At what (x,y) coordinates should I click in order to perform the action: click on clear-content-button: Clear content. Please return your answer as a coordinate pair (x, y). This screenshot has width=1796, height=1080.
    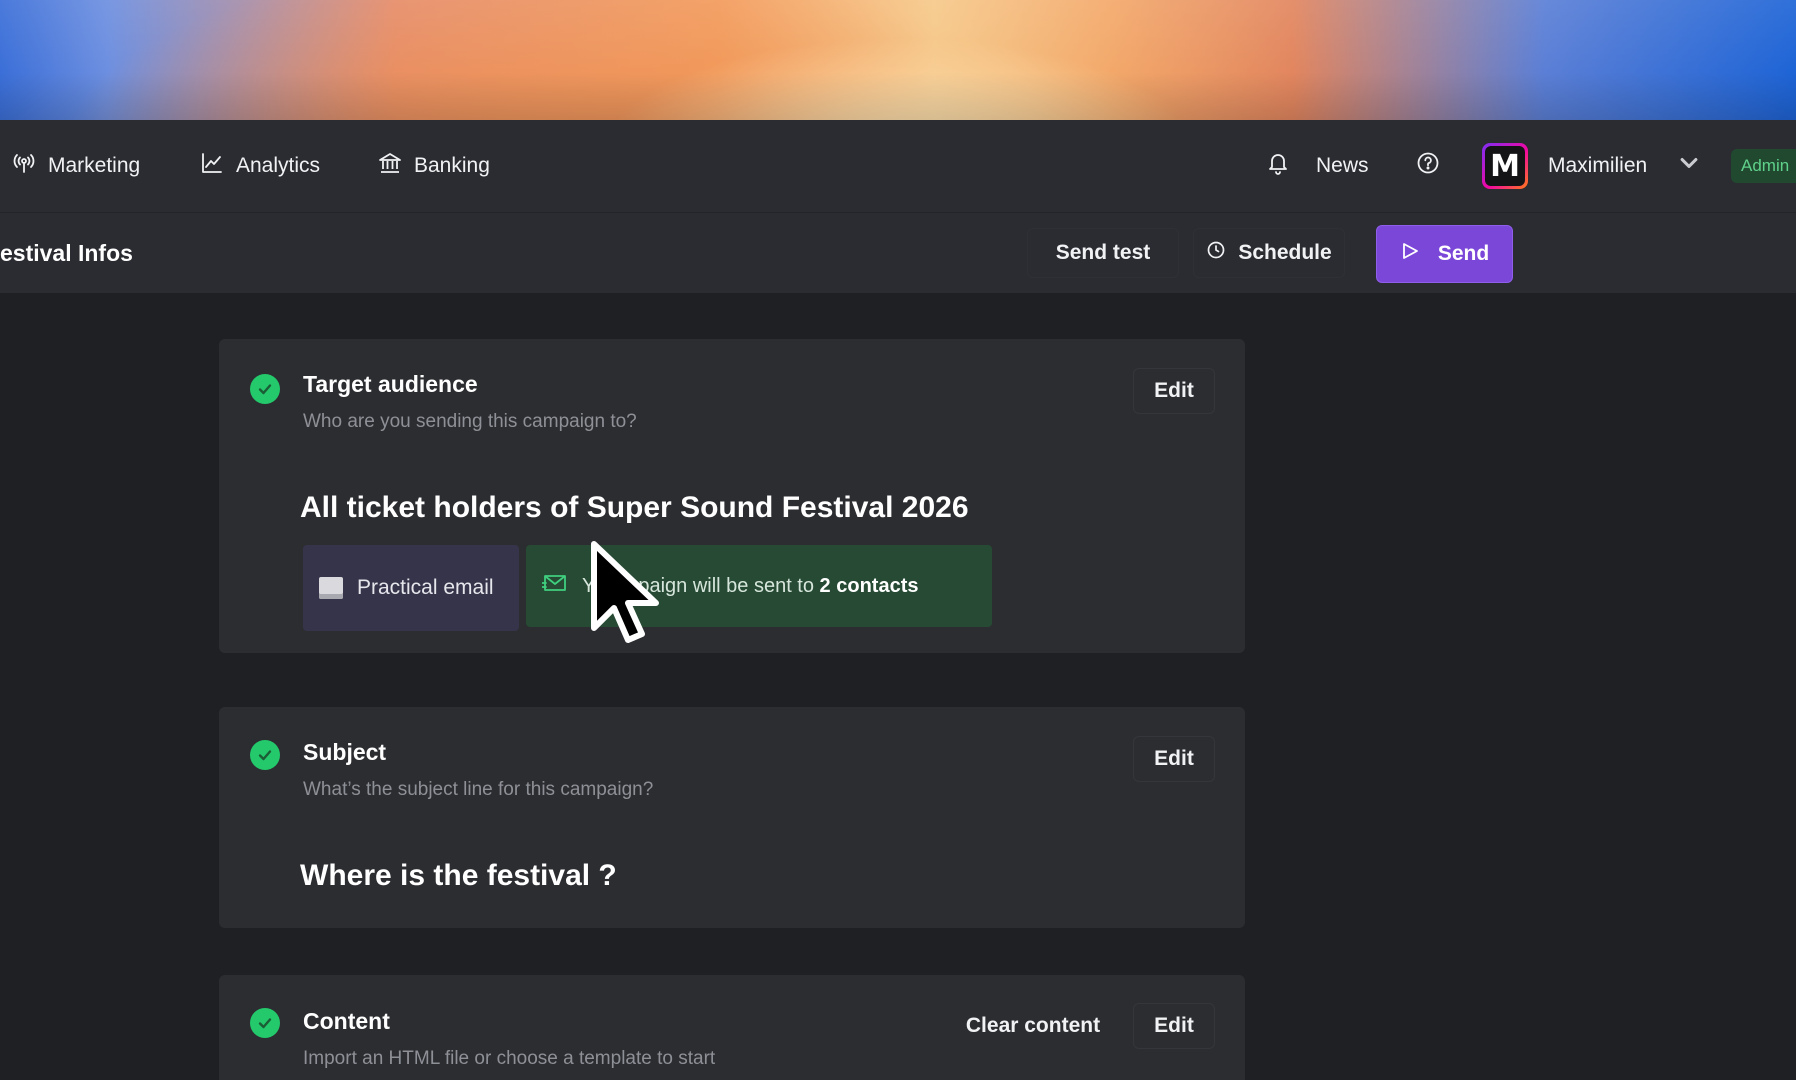
    Looking at the image, I should click on (1033, 1026).